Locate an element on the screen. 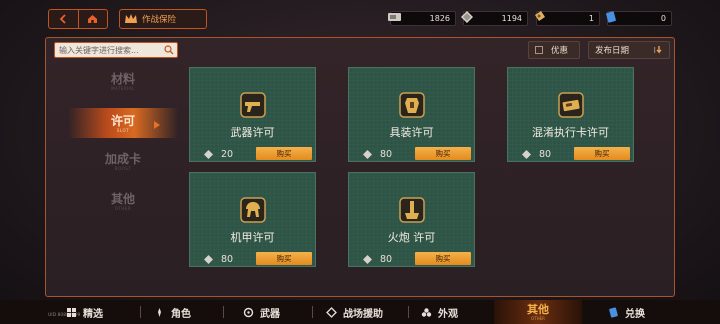 This screenshot has width=720, height=324. sidebar-item-boost-card: 加成卡 BOOST is located at coordinates (123, 161).